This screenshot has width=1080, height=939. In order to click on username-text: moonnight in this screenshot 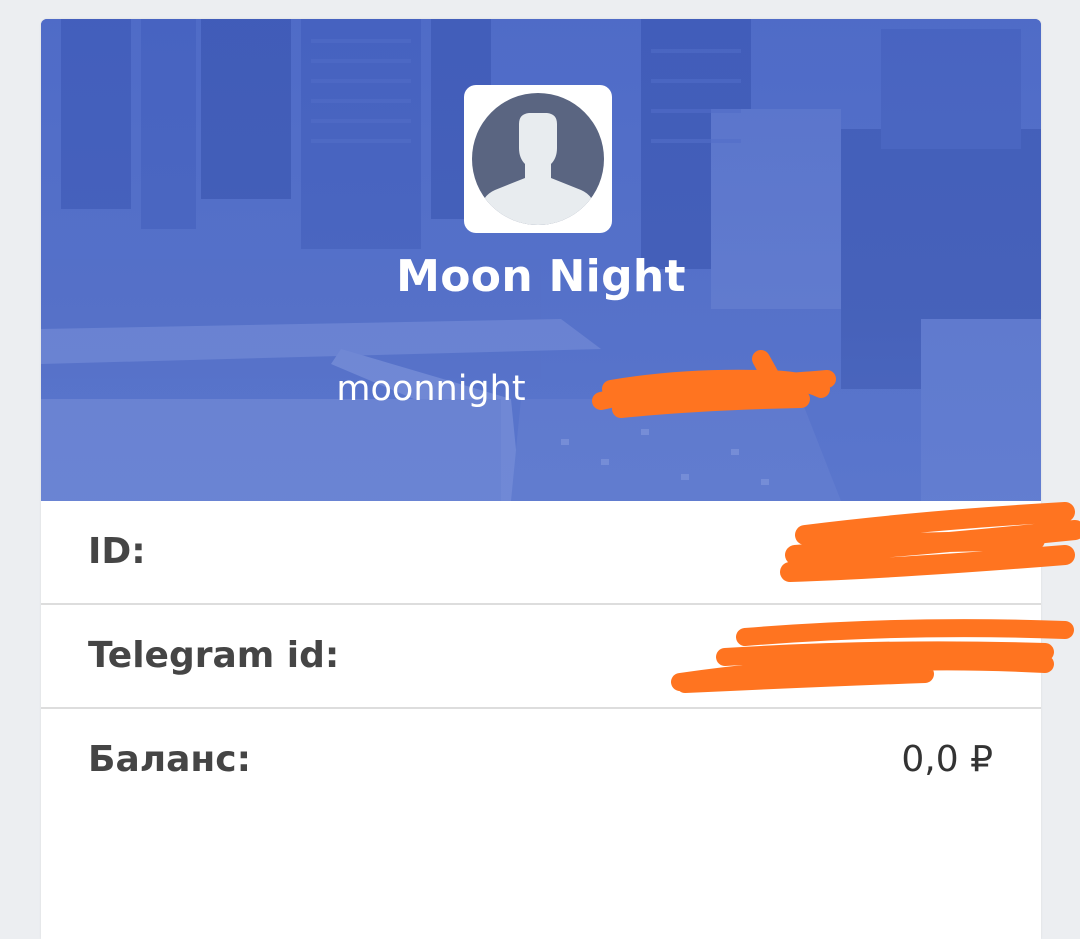, I will do `click(431, 389)`.